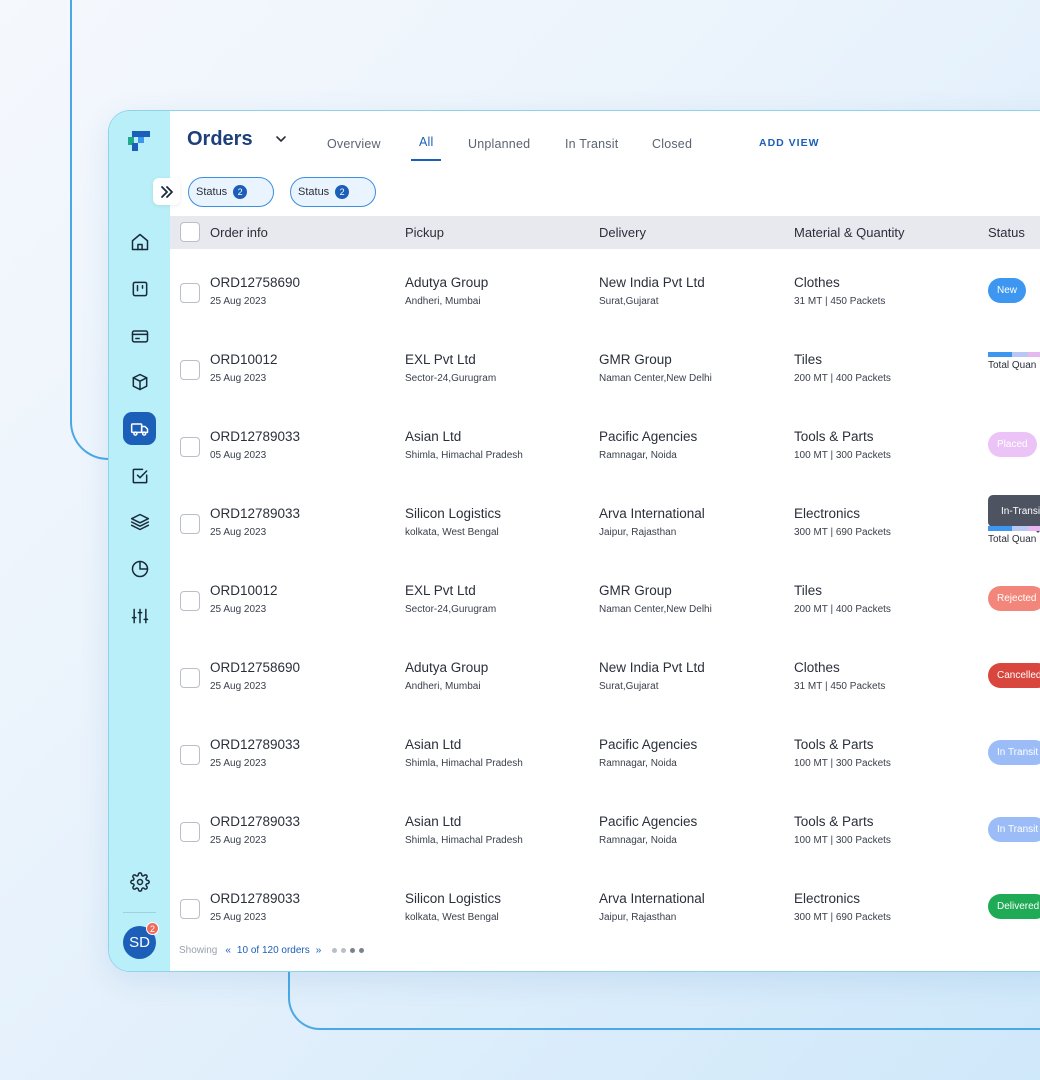  I want to click on sidebar-item-packages, so click(139, 381).